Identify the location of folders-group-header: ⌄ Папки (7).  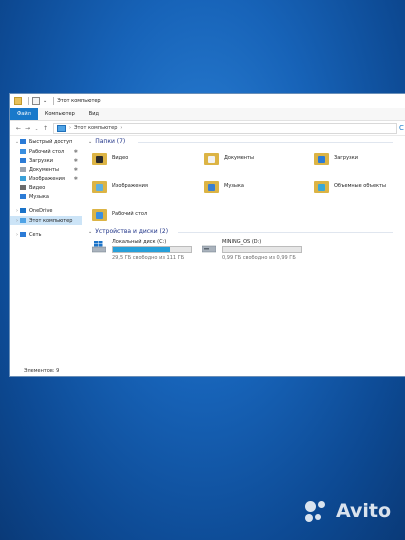
(106, 141).